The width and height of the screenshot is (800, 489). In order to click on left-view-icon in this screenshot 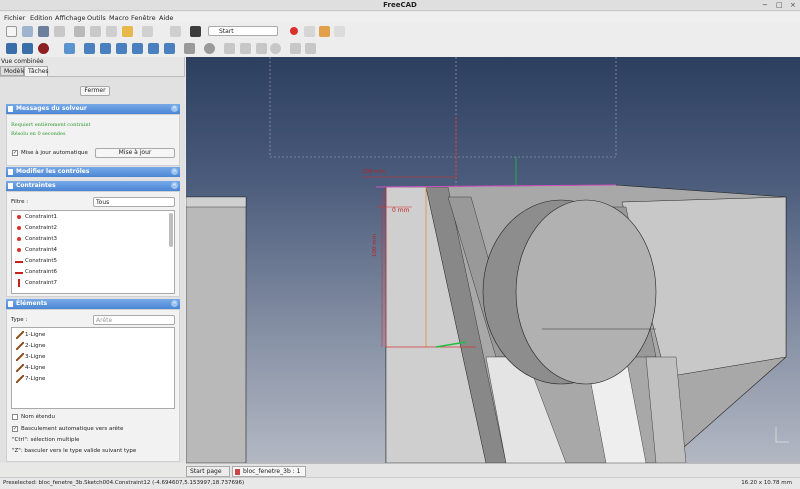, I will do `click(169, 48)`.